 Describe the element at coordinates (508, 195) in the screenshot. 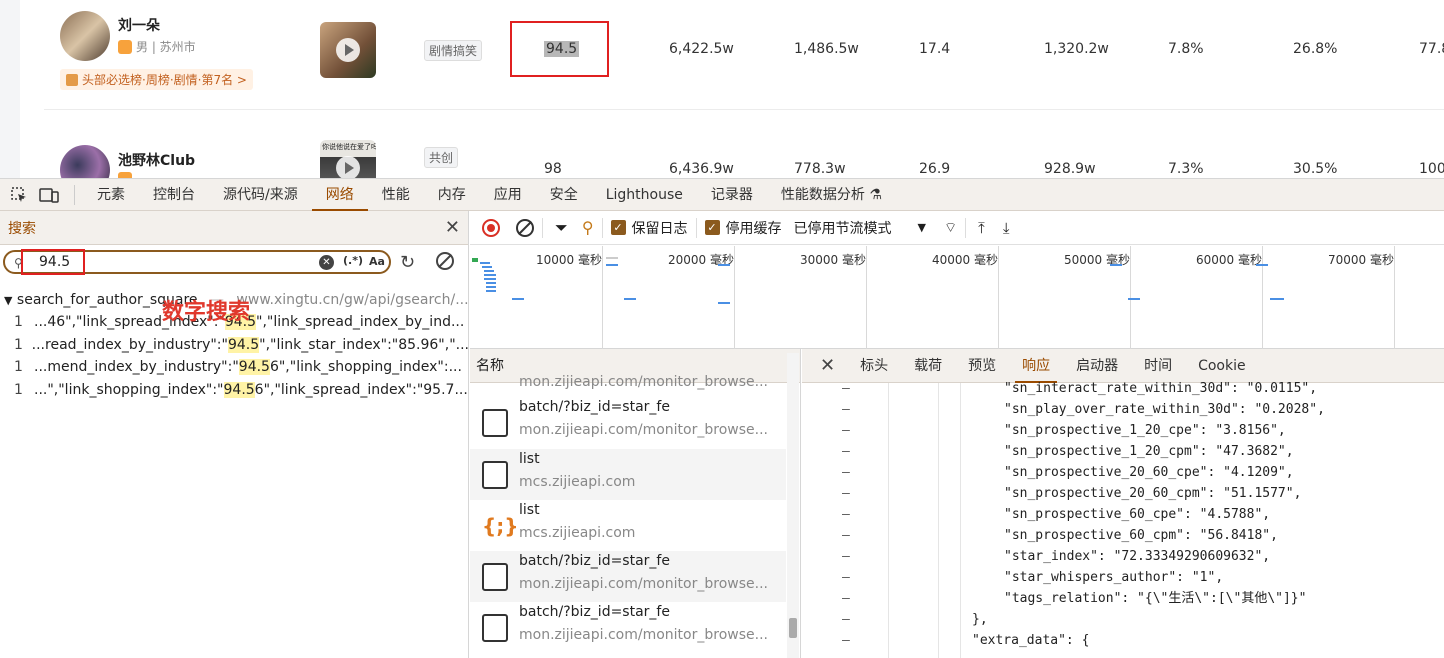

I see `tab-application: 应用` at that location.